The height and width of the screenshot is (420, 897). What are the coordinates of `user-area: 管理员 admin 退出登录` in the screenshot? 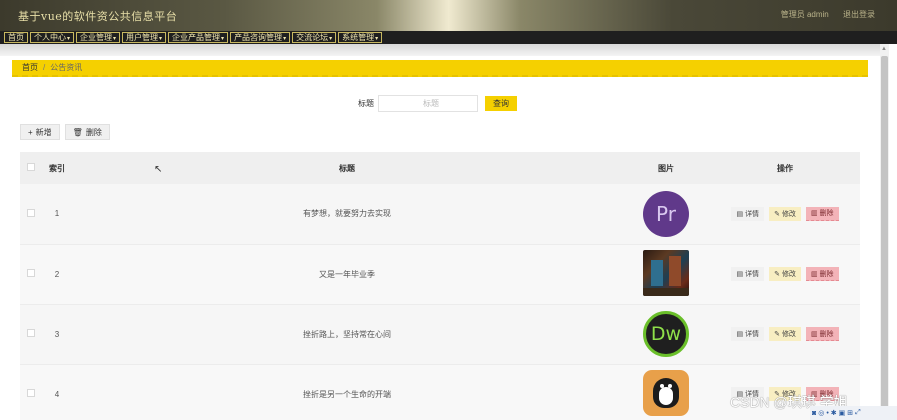 It's located at (822, 14).